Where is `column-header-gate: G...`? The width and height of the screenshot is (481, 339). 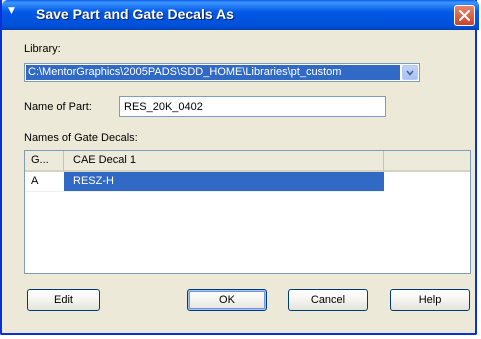 column-header-gate: G... is located at coordinates (44, 161).